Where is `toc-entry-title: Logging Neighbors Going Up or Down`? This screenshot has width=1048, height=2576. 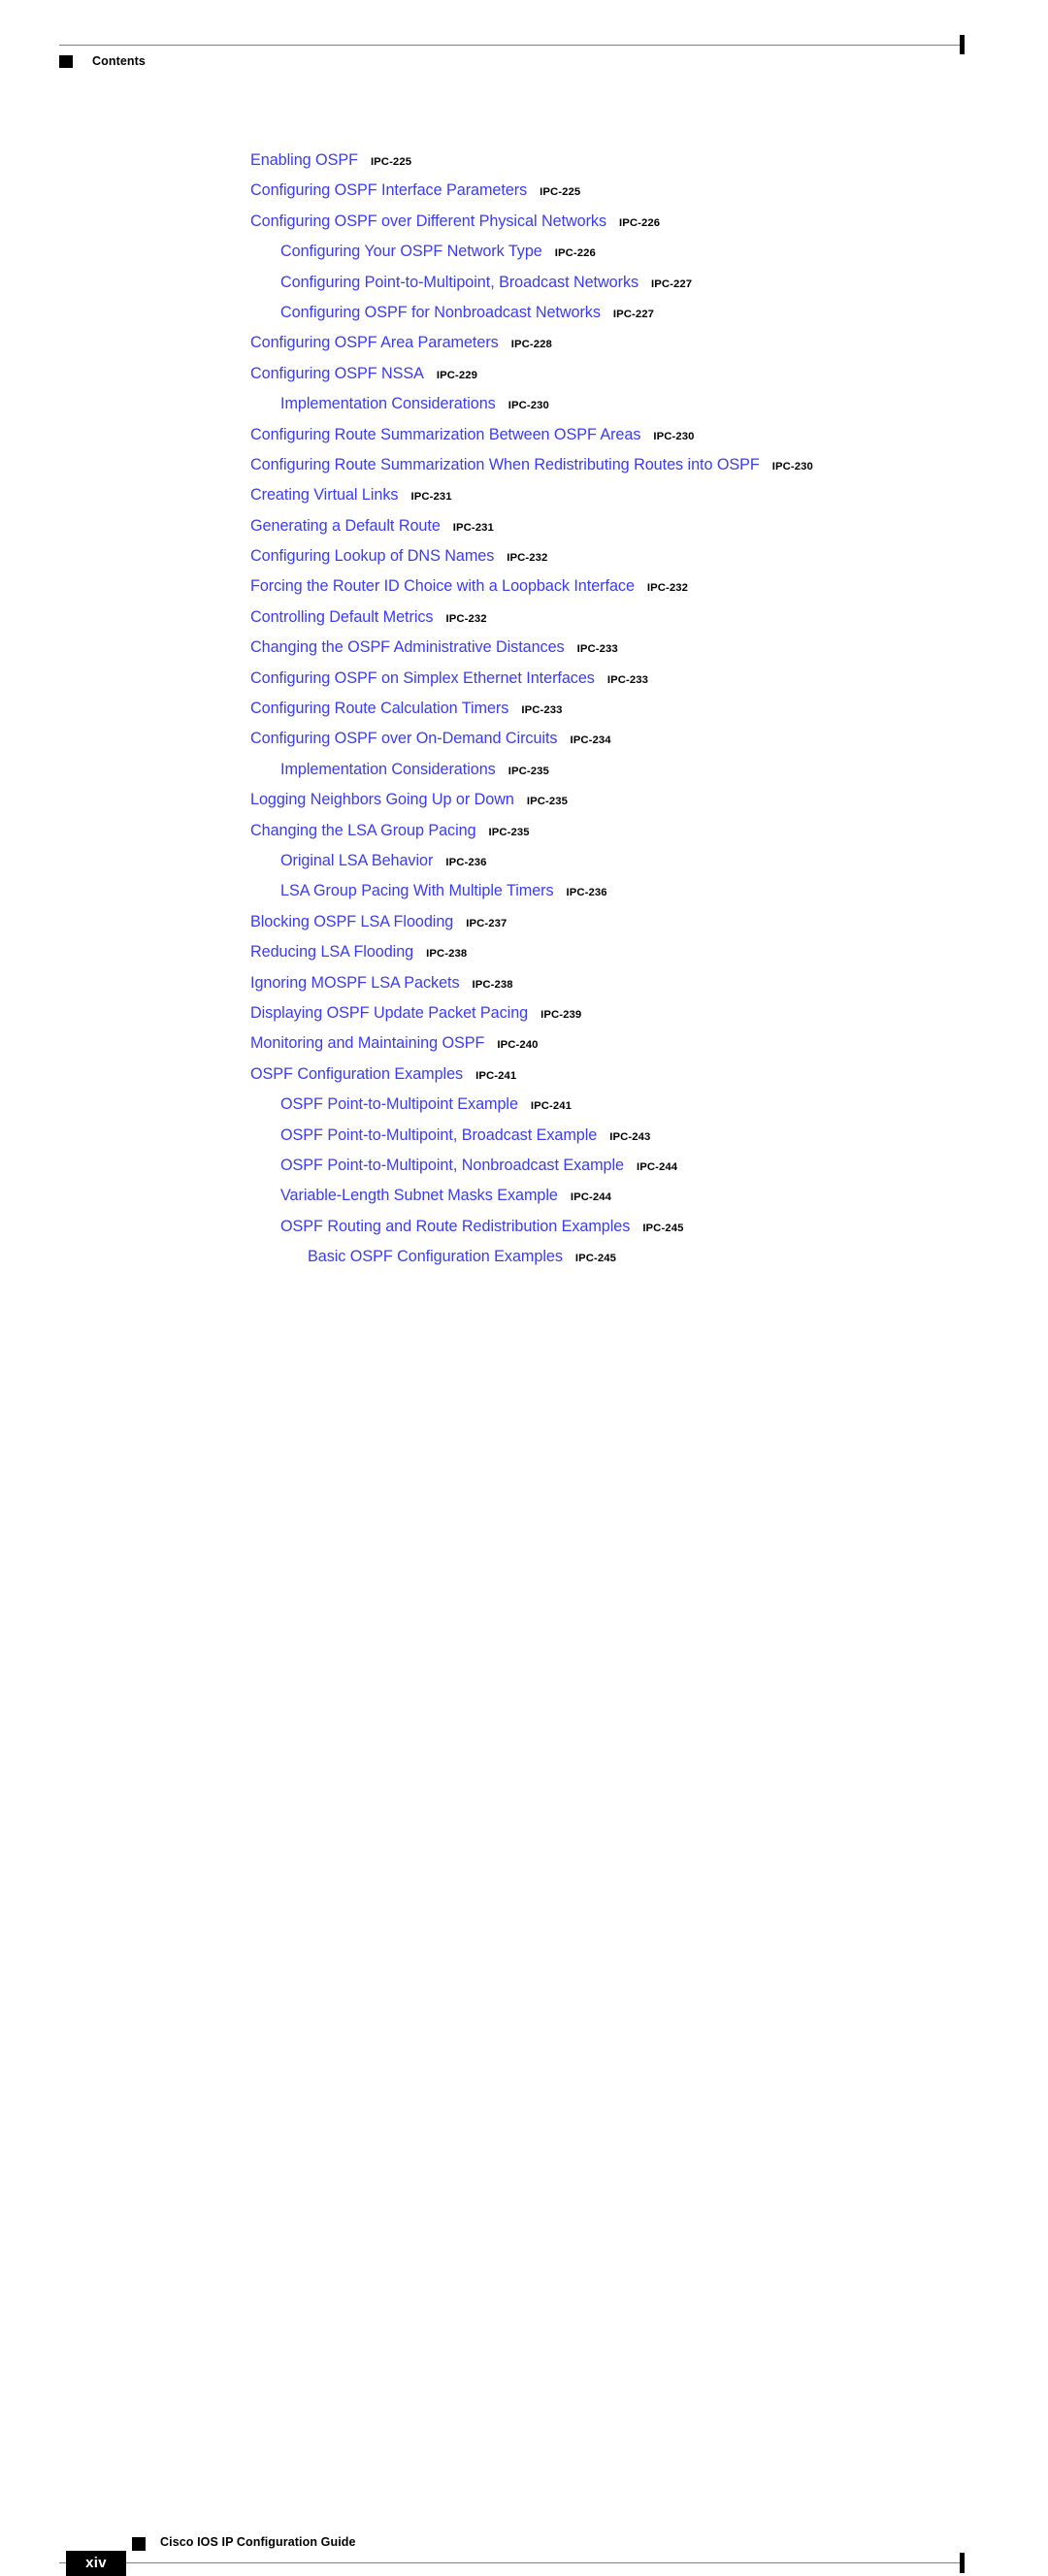 toc-entry-title: Logging Neighbors Going Up or Down is located at coordinates (382, 800).